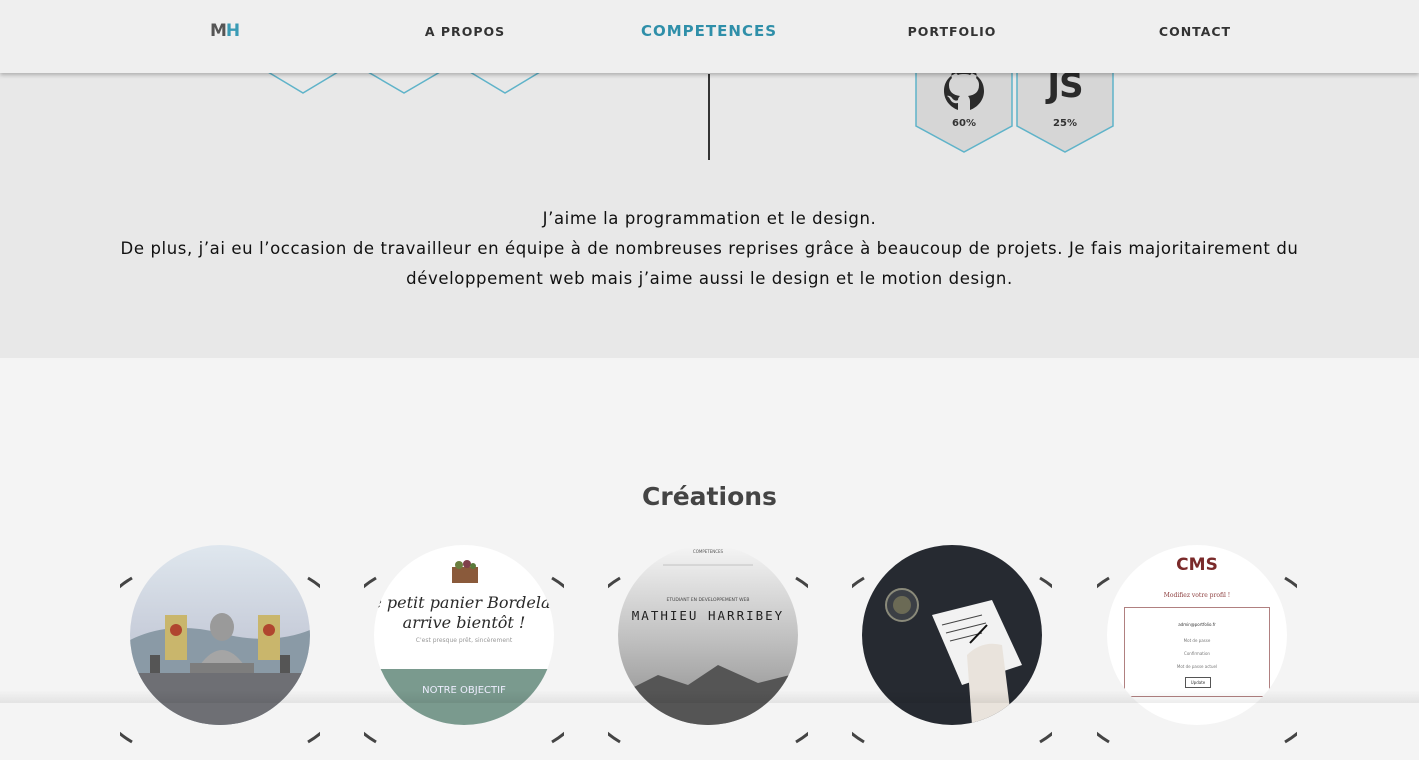  Describe the element at coordinates (1197, 640) in the screenshot. I see `cms-field-1: Mot de passe` at that location.